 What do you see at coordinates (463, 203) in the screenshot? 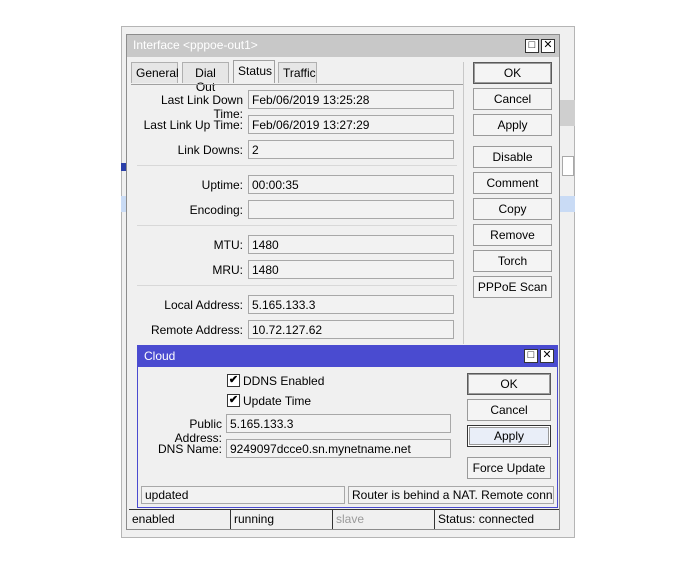
I see `panel-divider` at bounding box center [463, 203].